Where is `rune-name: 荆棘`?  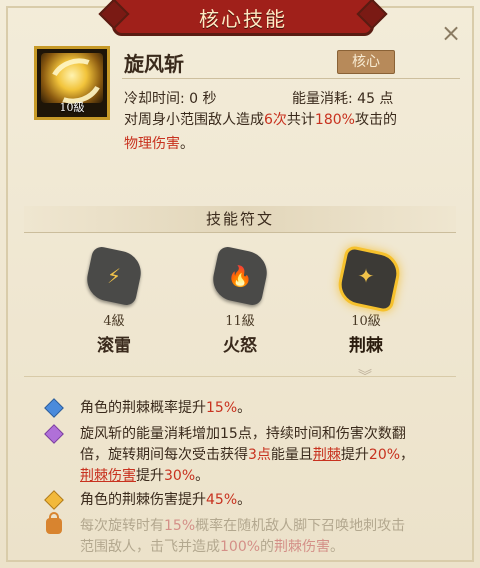 rune-name: 荆棘 is located at coordinates (366, 346).